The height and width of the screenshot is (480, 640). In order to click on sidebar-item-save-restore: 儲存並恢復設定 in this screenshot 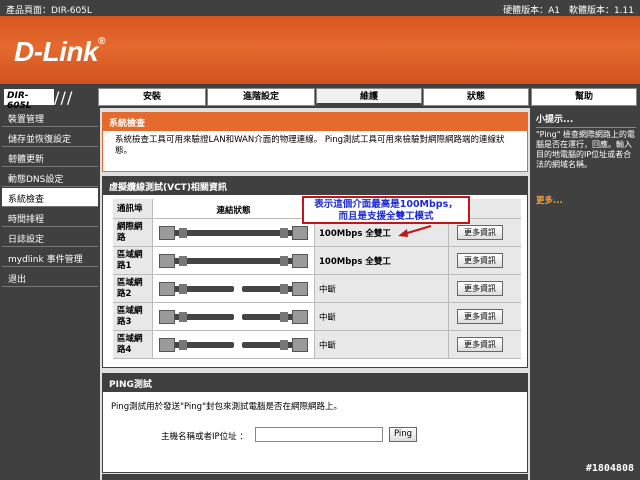, I will do `click(50, 137)`.